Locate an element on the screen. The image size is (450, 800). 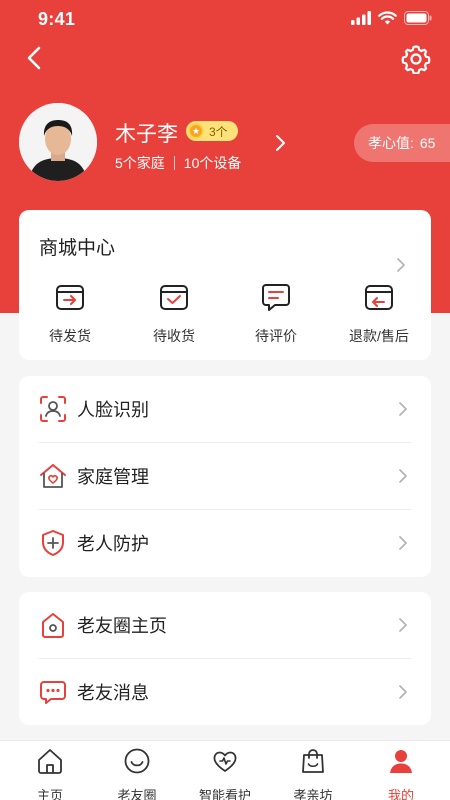
menu-label: 老友圈主页 is located at coordinates (122, 626).